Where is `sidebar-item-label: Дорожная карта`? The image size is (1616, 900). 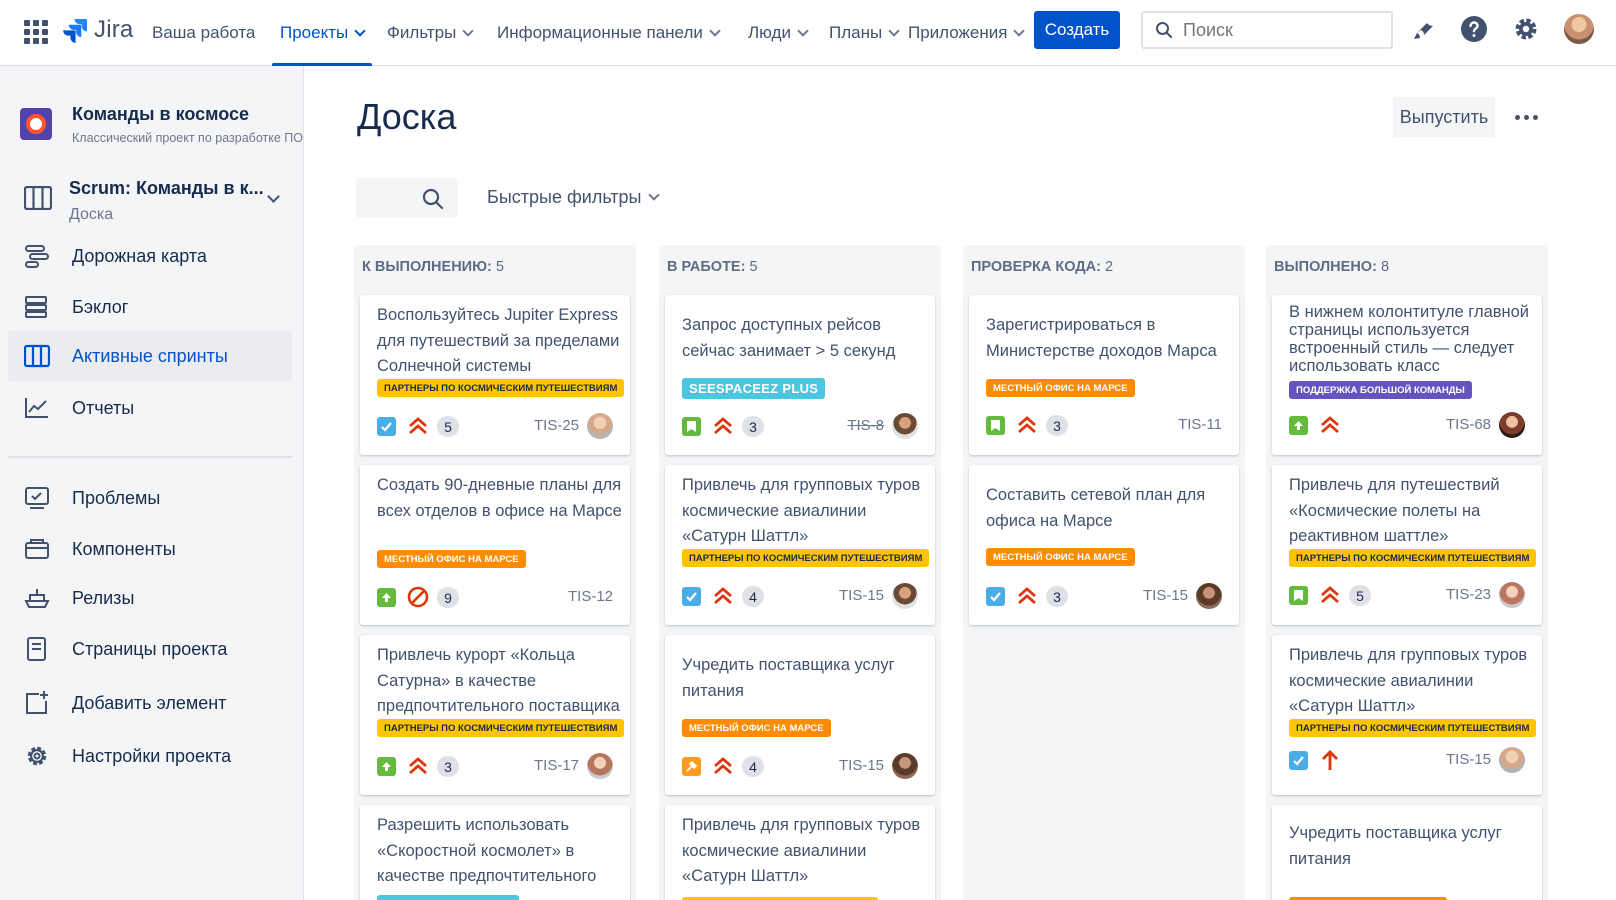 sidebar-item-label: Дорожная карта is located at coordinates (139, 255).